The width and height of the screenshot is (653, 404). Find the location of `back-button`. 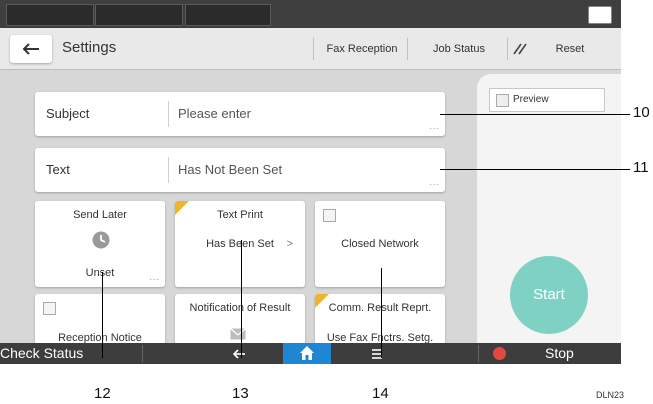

back-button is located at coordinates (31, 49).